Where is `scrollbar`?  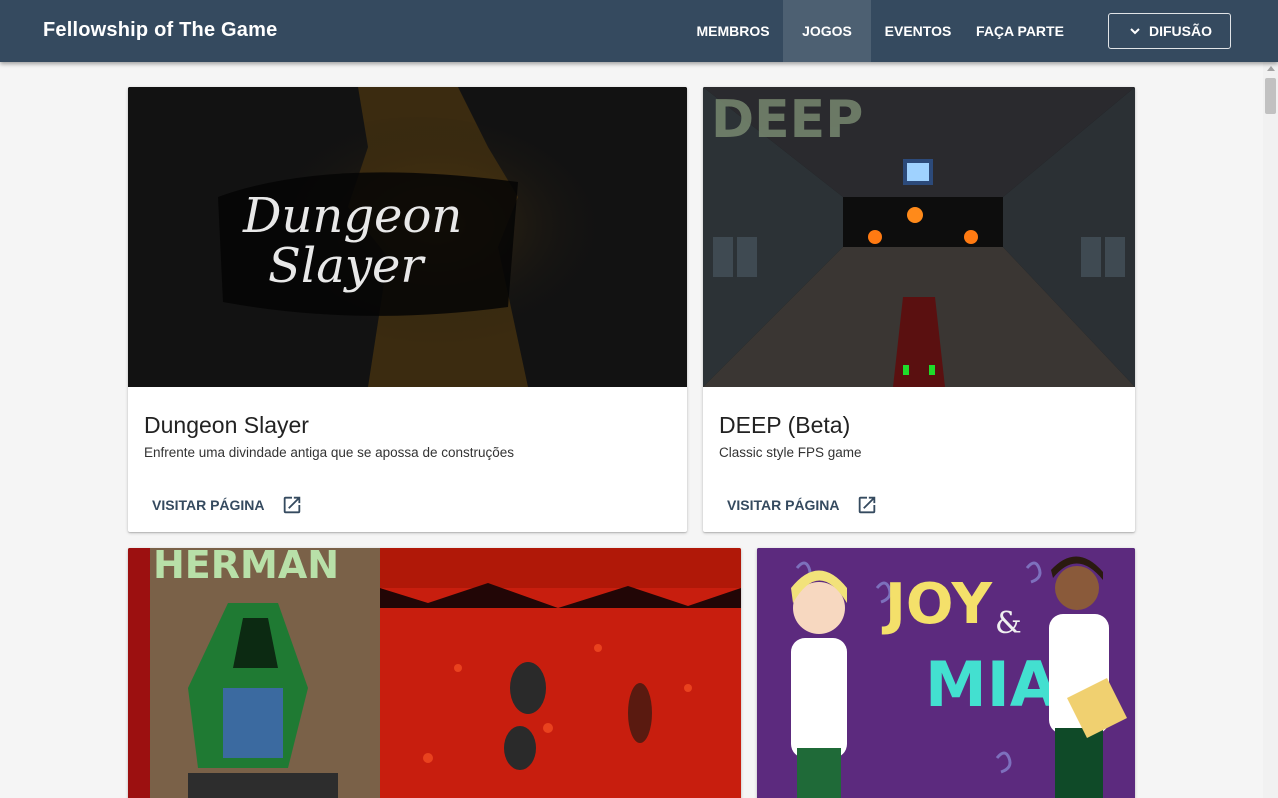 scrollbar is located at coordinates (1270, 430).